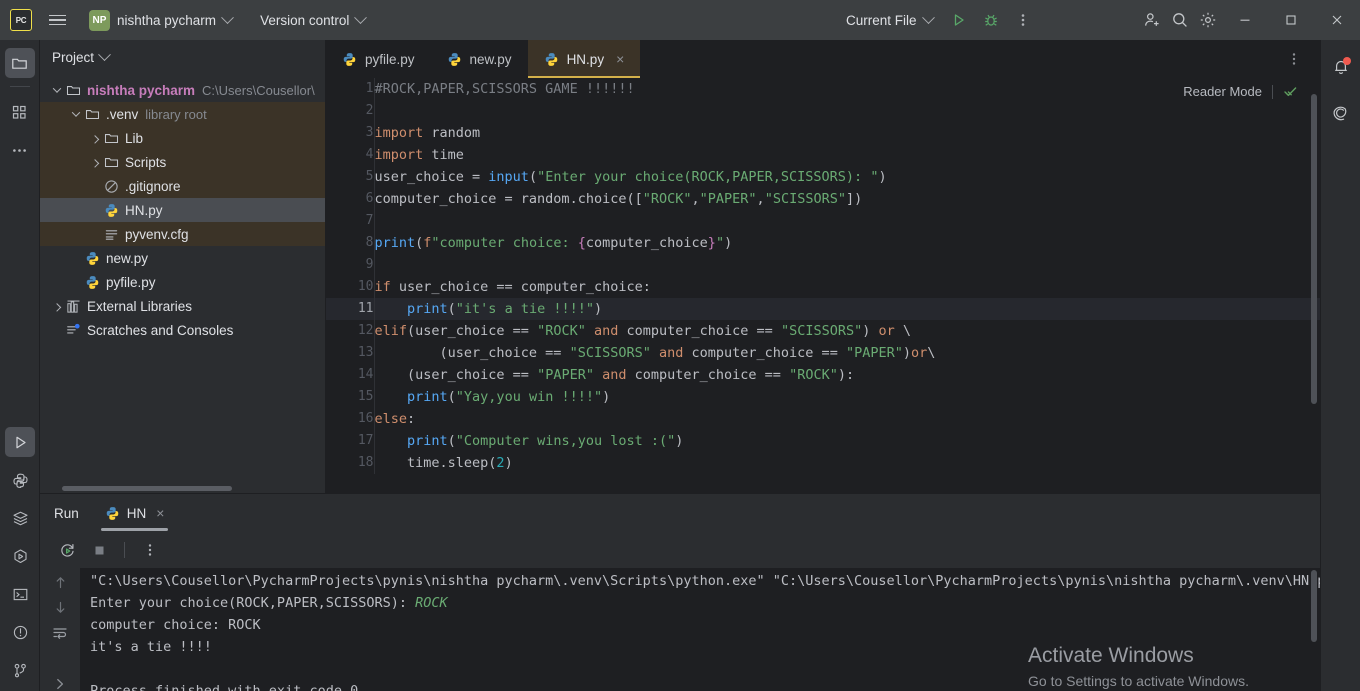 Image resolution: width=1360 pixels, height=691 pixels. What do you see at coordinates (57, 20) in the screenshot?
I see `main-menu-icon` at bounding box center [57, 20].